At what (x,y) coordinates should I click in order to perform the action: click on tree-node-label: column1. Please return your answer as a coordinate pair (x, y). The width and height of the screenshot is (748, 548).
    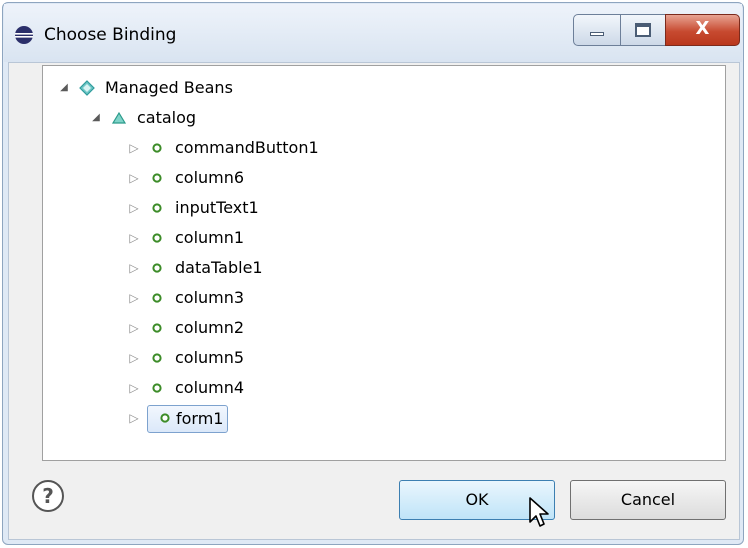
    Looking at the image, I should click on (210, 237).